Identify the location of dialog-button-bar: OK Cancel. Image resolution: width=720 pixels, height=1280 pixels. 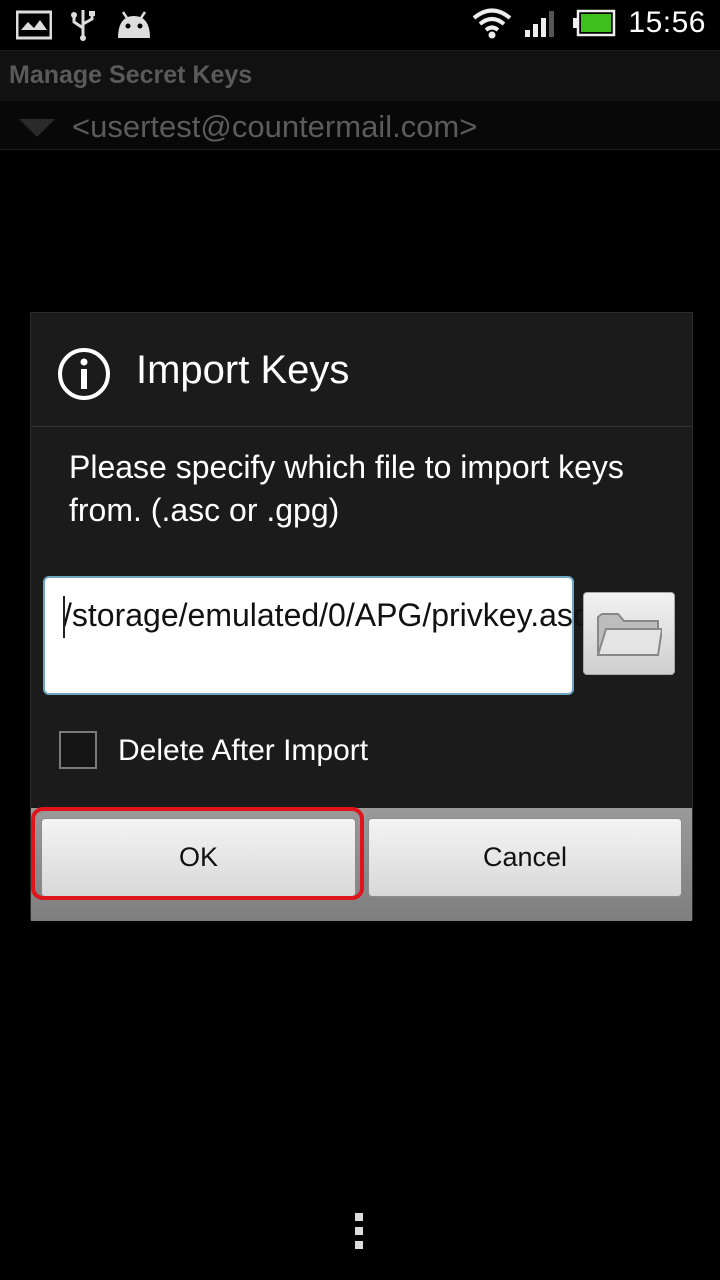
(361, 864).